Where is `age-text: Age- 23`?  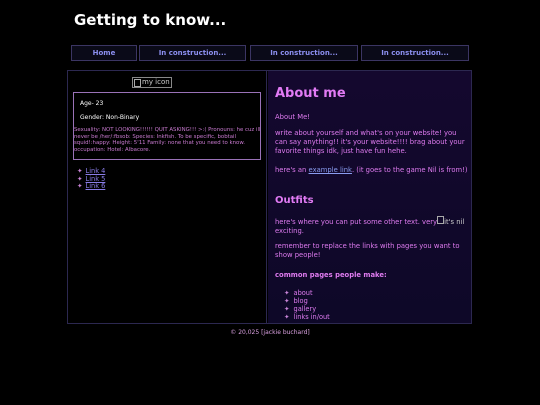 age-text: Age- 23 is located at coordinates (92, 103).